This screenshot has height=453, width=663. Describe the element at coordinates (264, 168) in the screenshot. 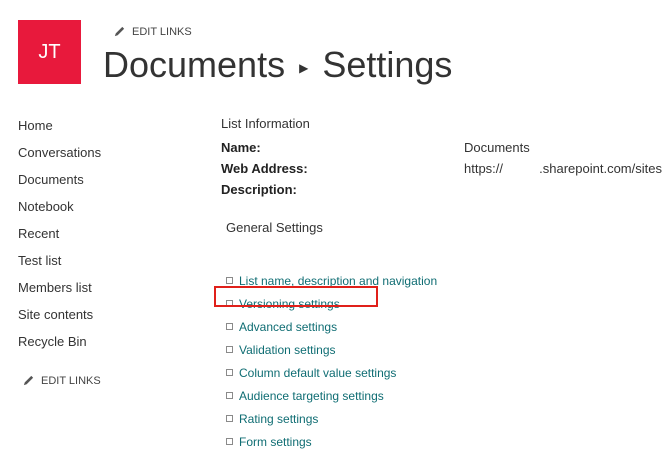

I see `web-address-label: Web Address:` at that location.